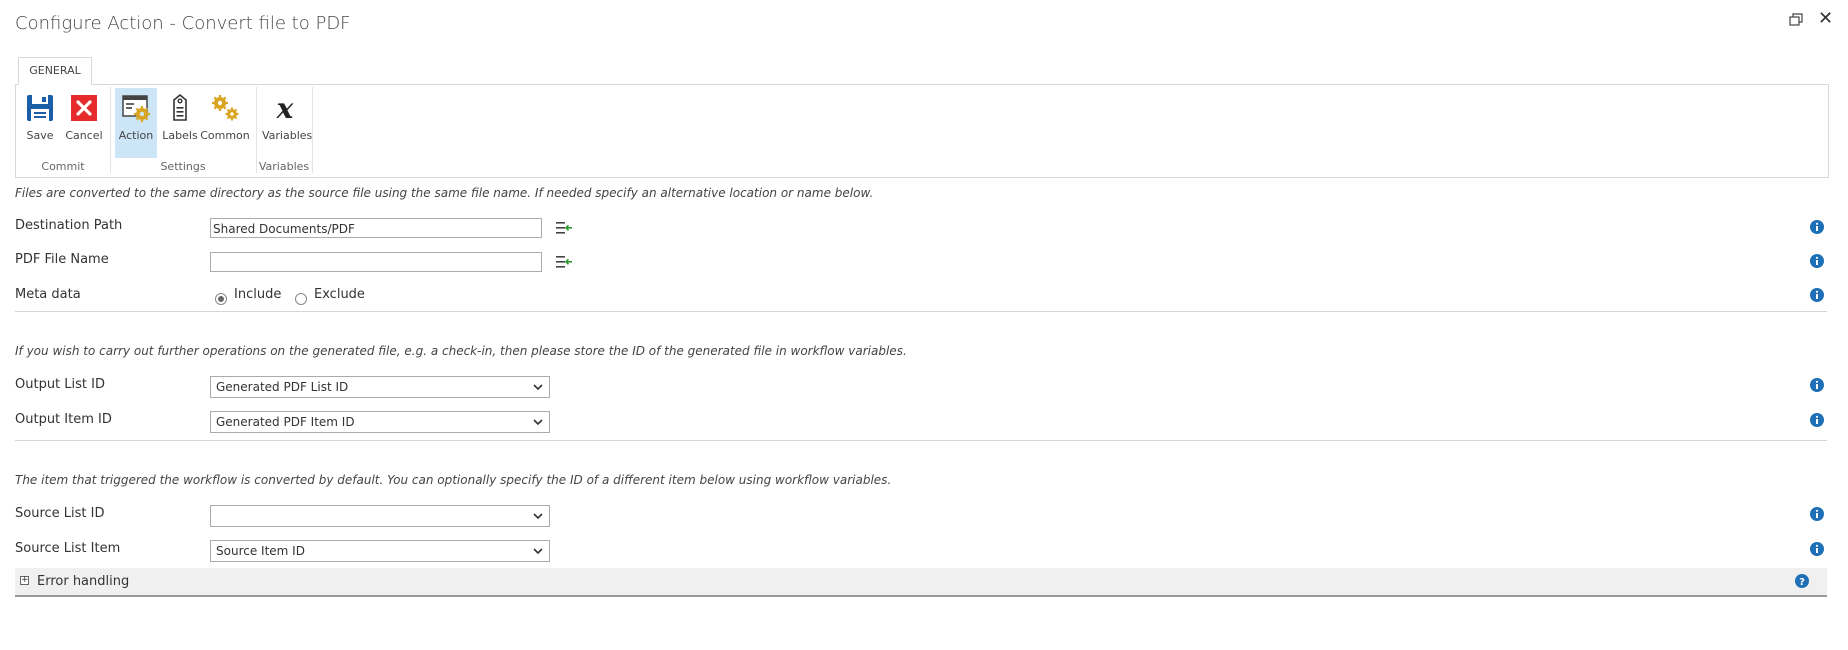  Describe the element at coordinates (287, 135) in the screenshot. I see `variables-label: Variables` at that location.